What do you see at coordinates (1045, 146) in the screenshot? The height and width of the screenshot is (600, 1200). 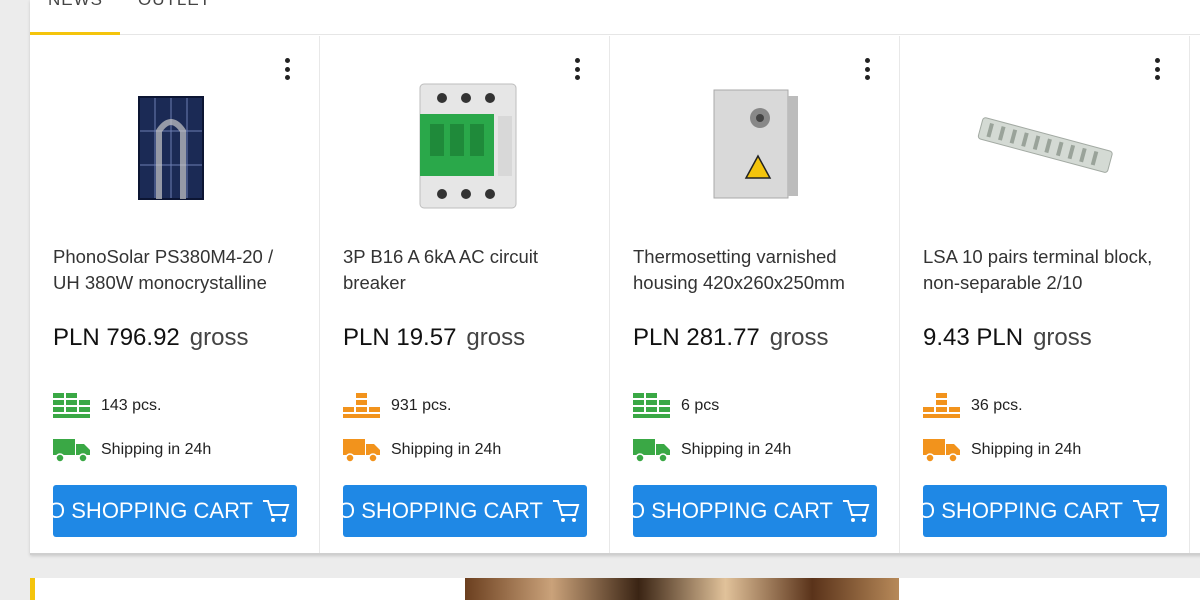 I see `product-image-terminal-block` at bounding box center [1045, 146].